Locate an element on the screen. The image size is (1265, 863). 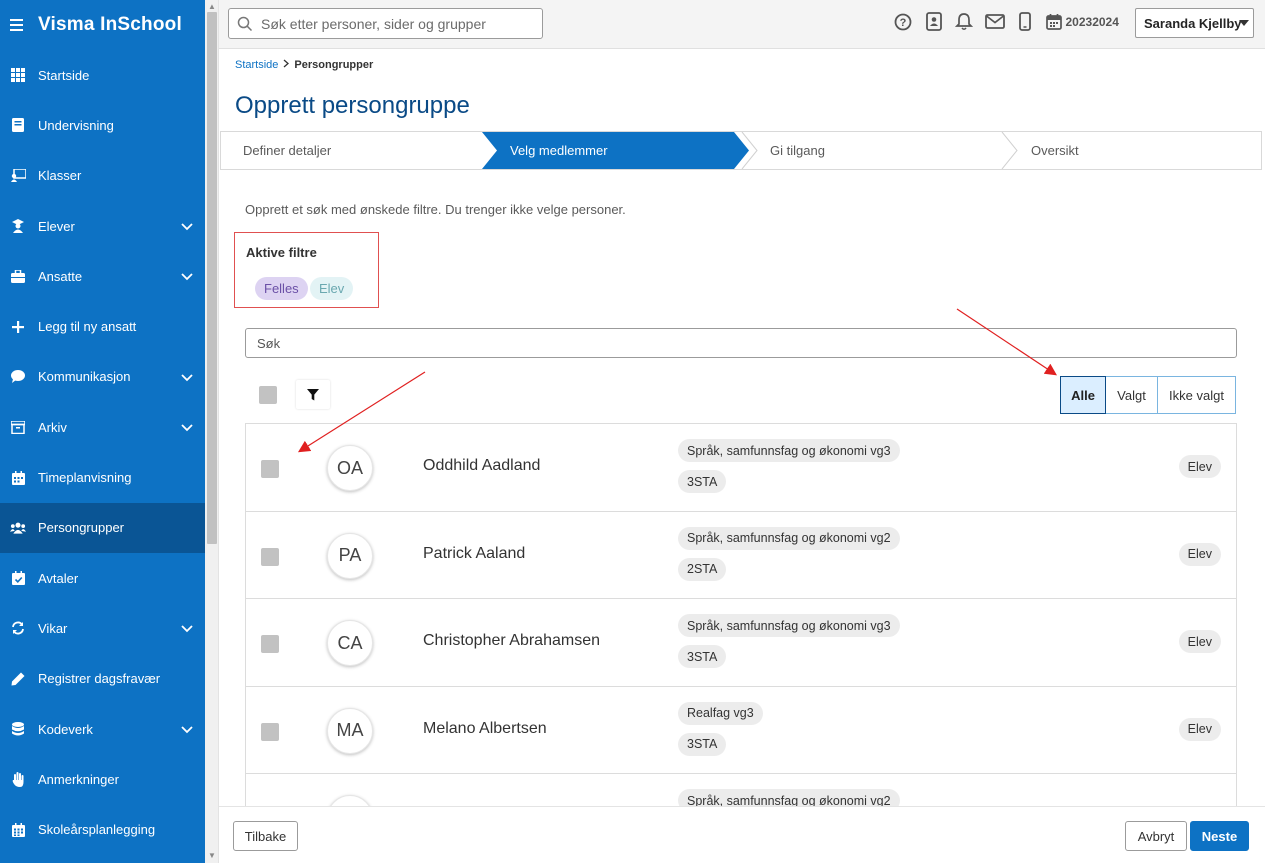
scrollbar-thumb is located at coordinates (212, 278).